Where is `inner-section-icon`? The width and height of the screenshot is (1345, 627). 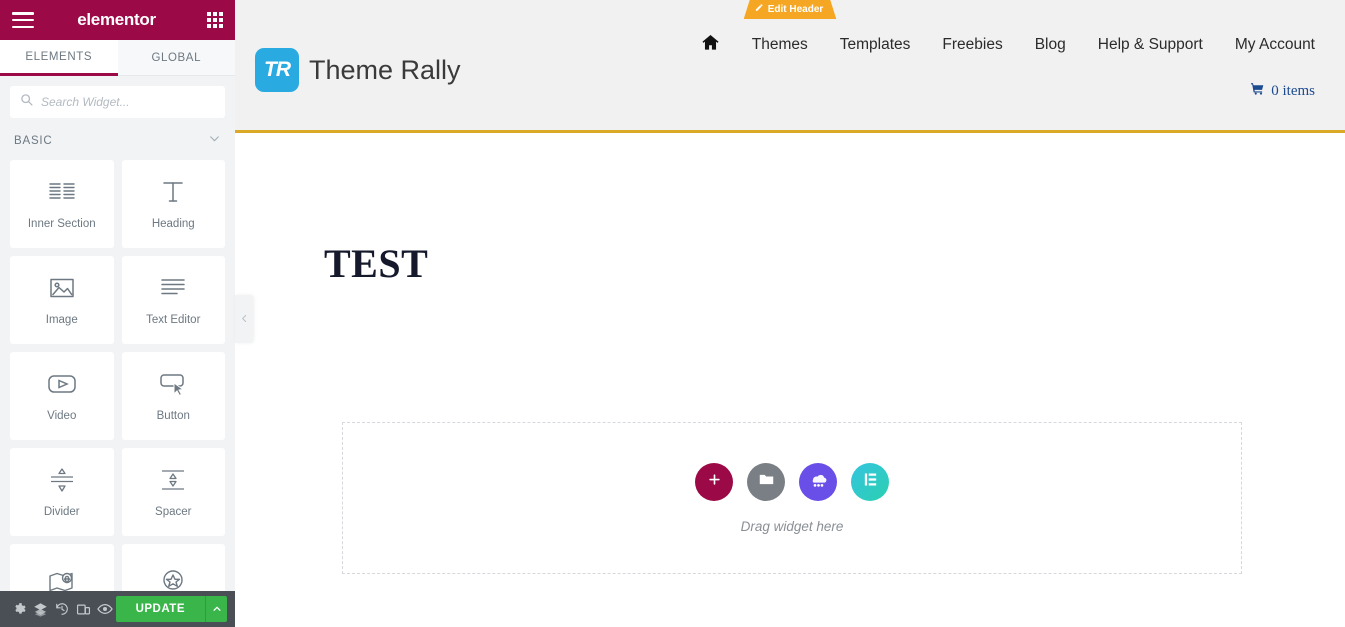 inner-section-icon is located at coordinates (62, 192).